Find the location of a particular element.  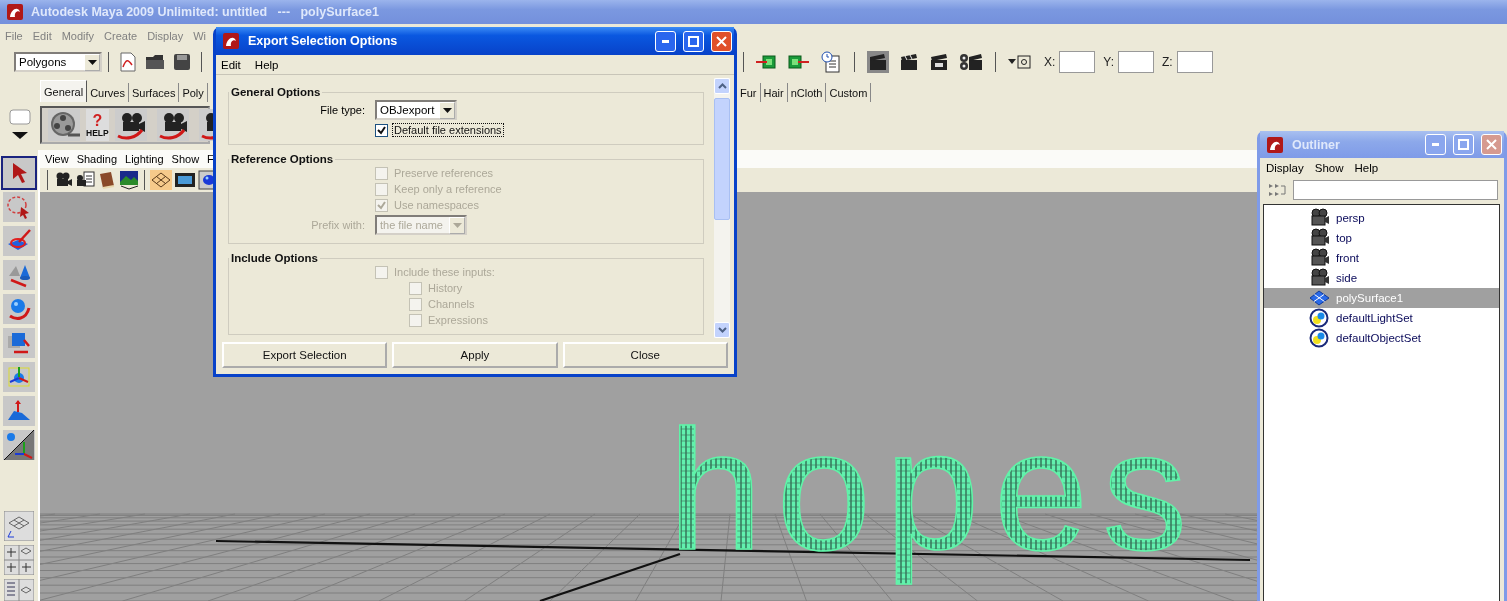

mode-dropdown: Polygons is located at coordinates (58, 62).